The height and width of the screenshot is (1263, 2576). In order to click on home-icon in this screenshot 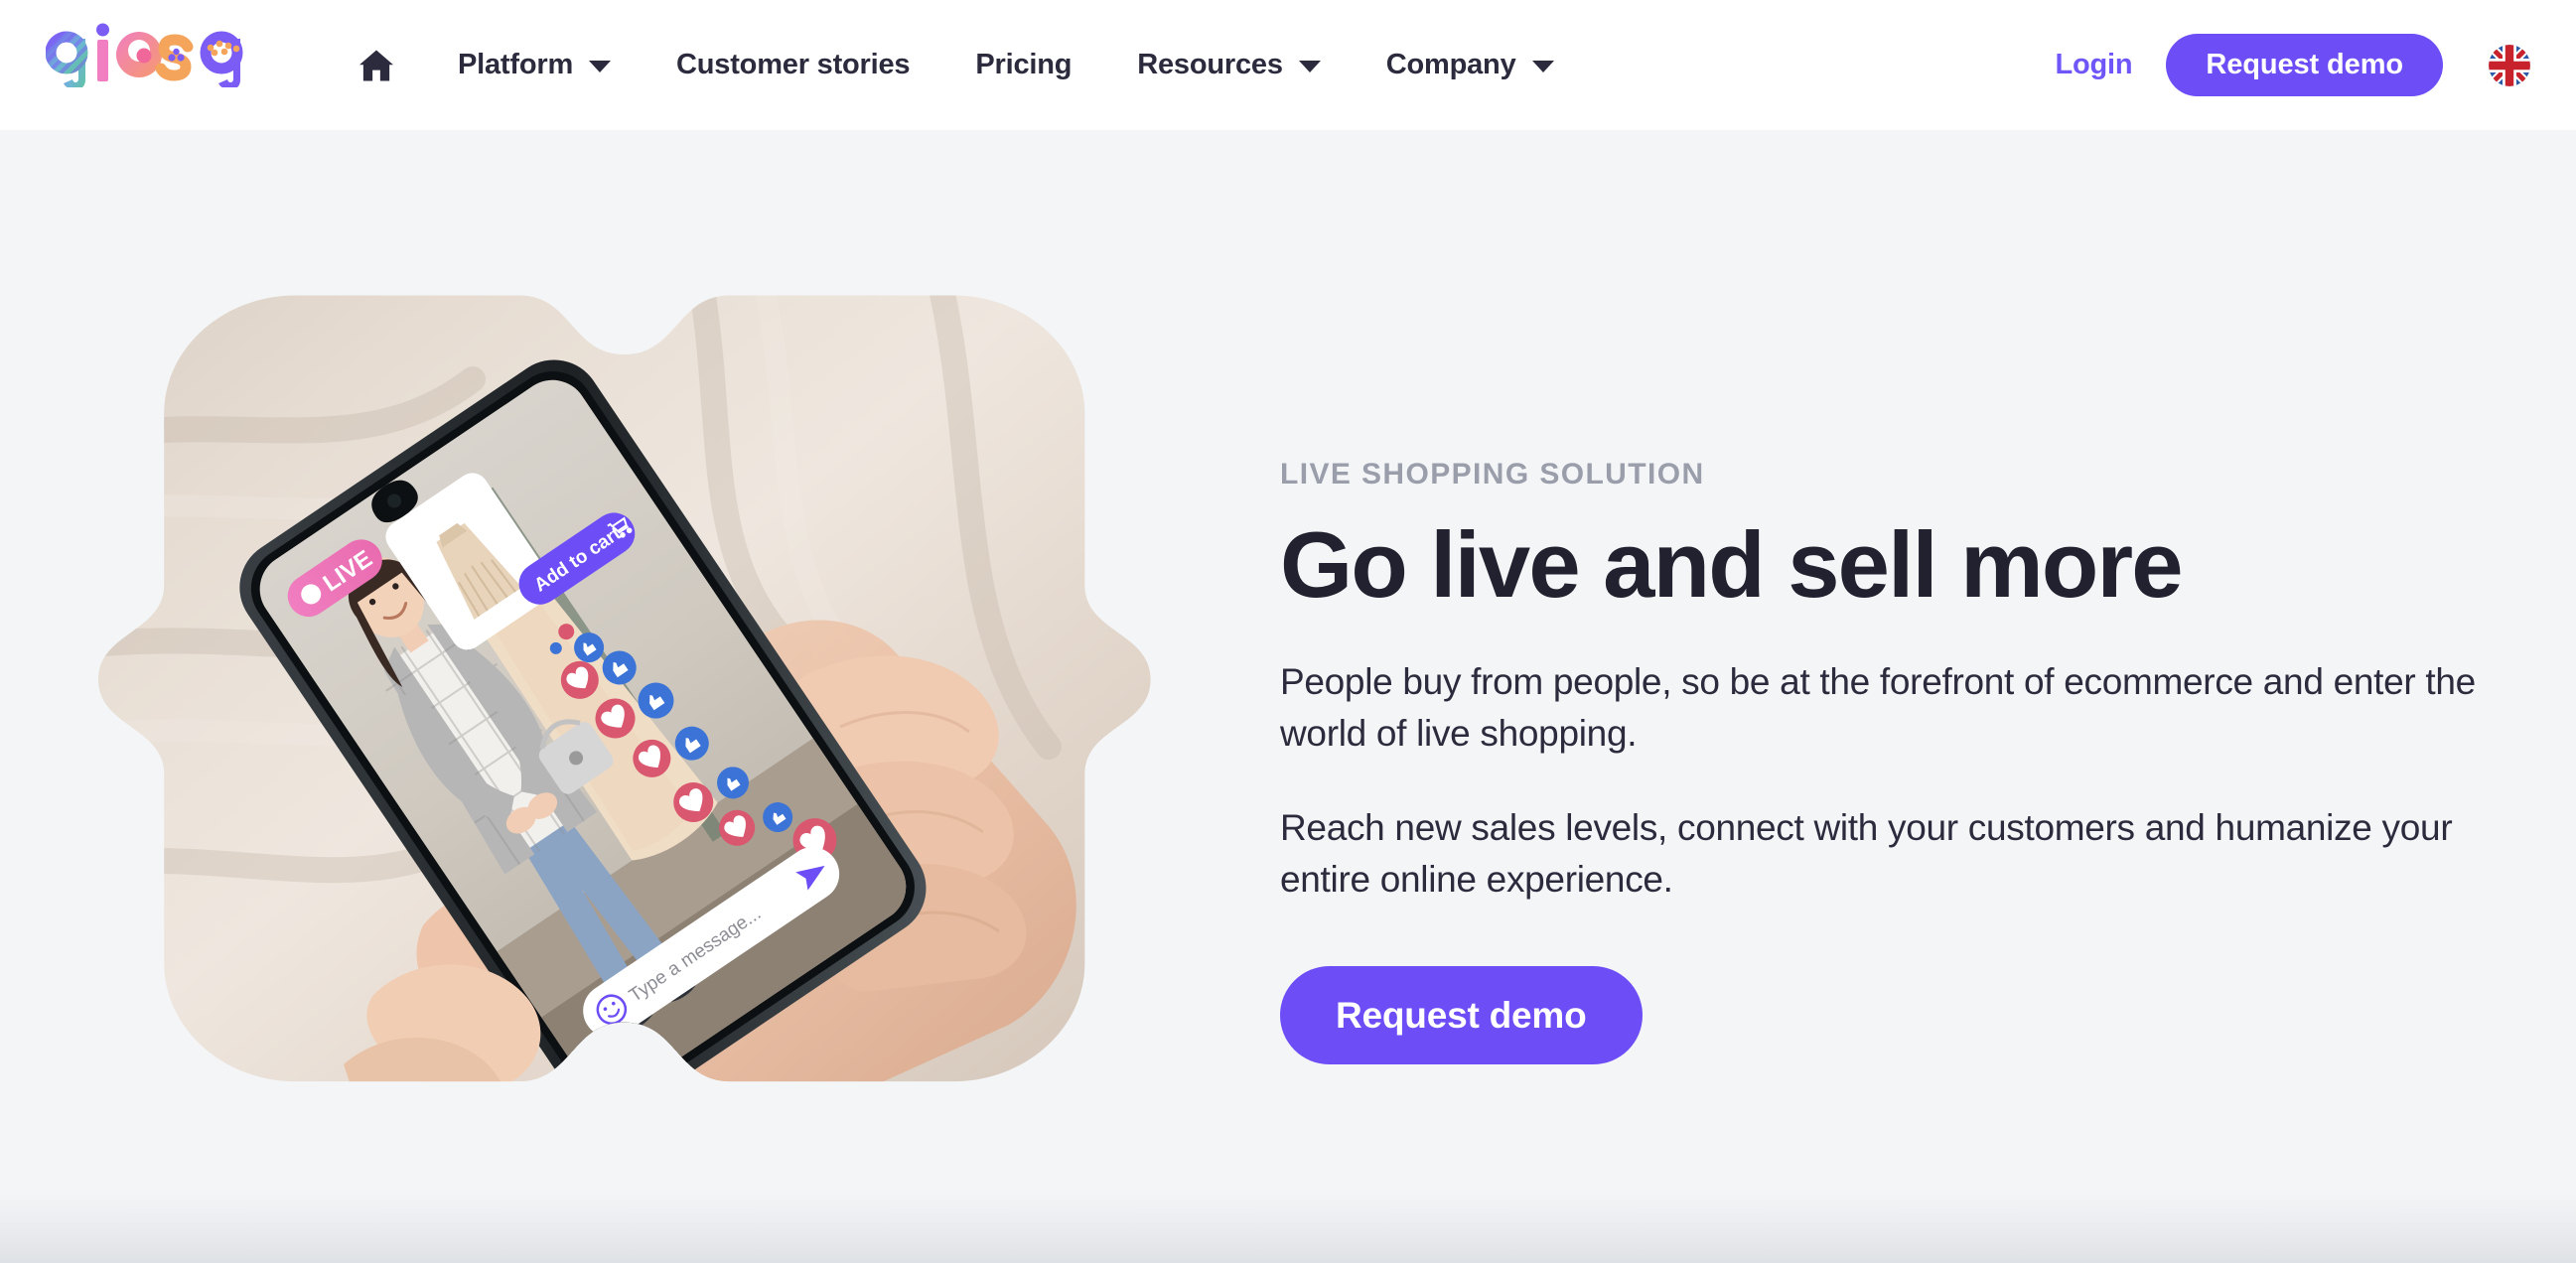, I will do `click(377, 65)`.